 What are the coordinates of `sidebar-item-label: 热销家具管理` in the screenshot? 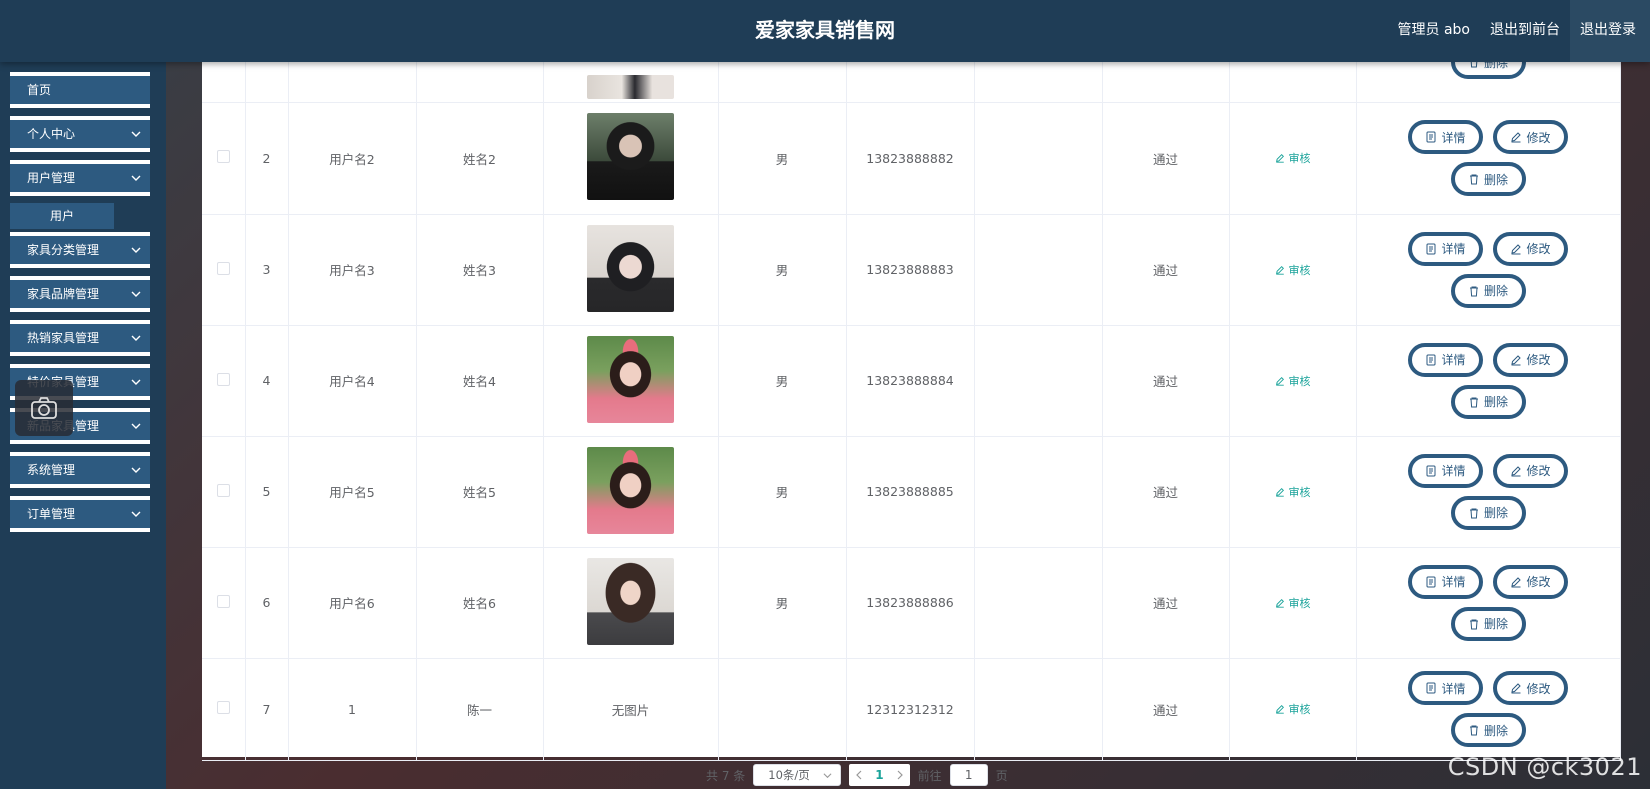 It's located at (63, 338).